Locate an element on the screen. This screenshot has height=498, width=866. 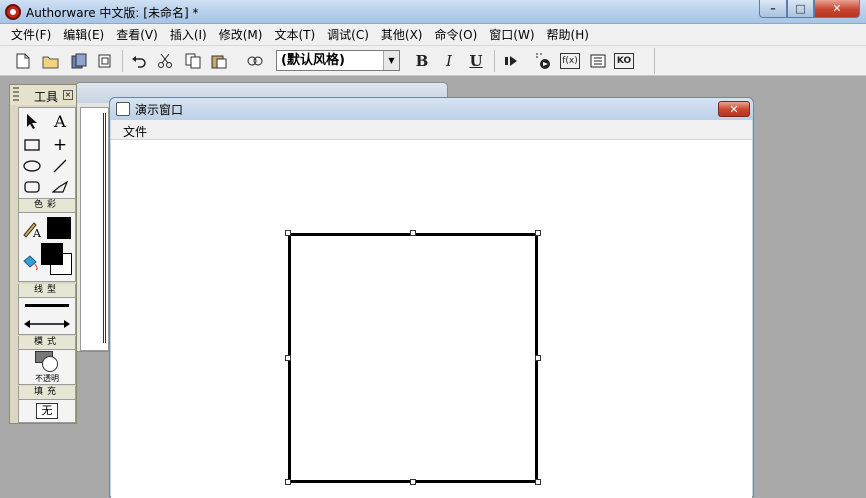
pen-color-icon: A is located at coordinates (32, 230).